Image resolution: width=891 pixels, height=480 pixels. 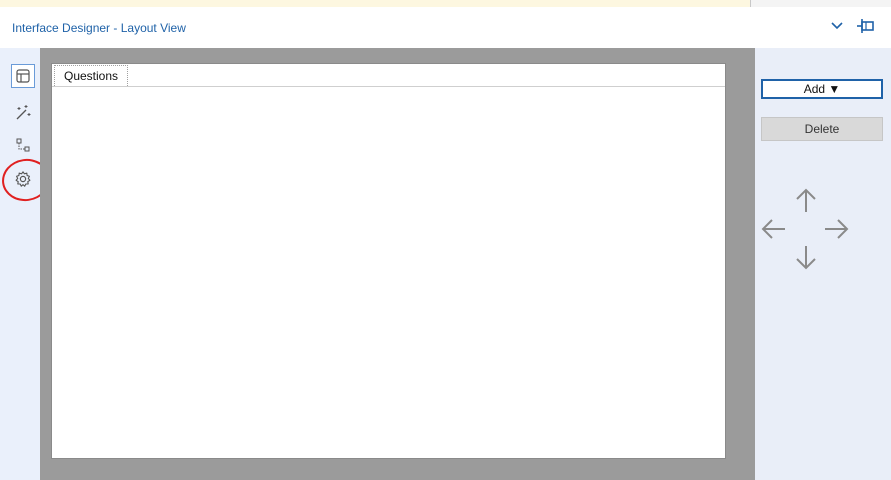 What do you see at coordinates (820, 3) in the screenshot?
I see `top-tab-edge` at bounding box center [820, 3].